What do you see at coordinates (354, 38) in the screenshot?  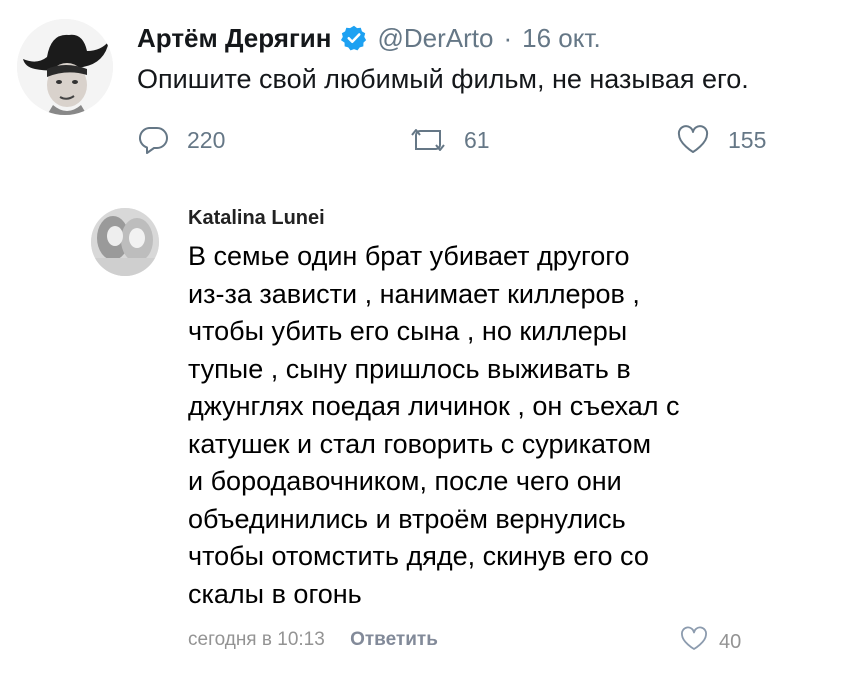 I see `verified-badge-icon` at bounding box center [354, 38].